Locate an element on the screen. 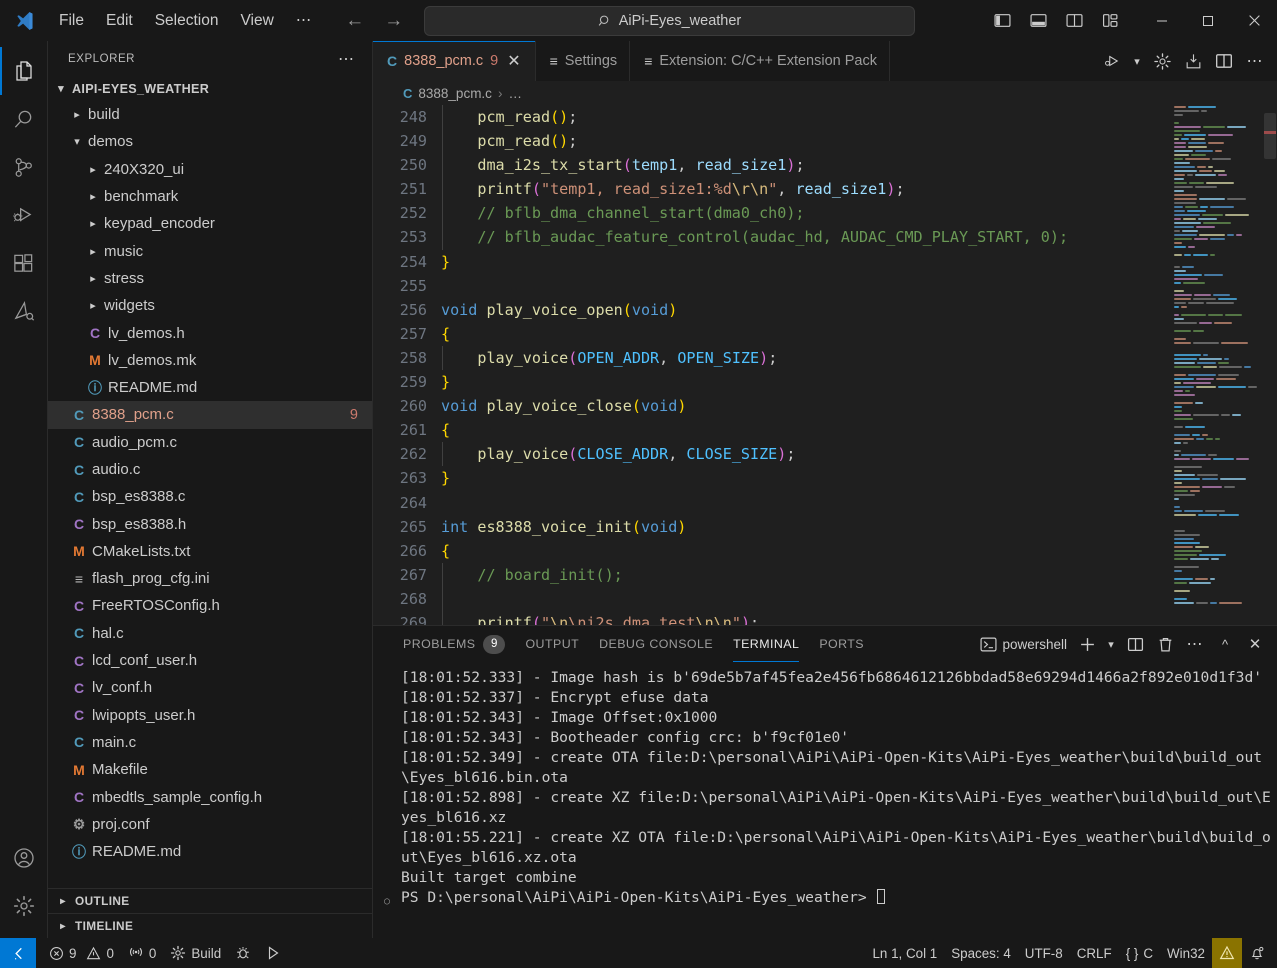 This screenshot has height=968, width=1277. code-line: // board_init(); is located at coordinates (859, 574).